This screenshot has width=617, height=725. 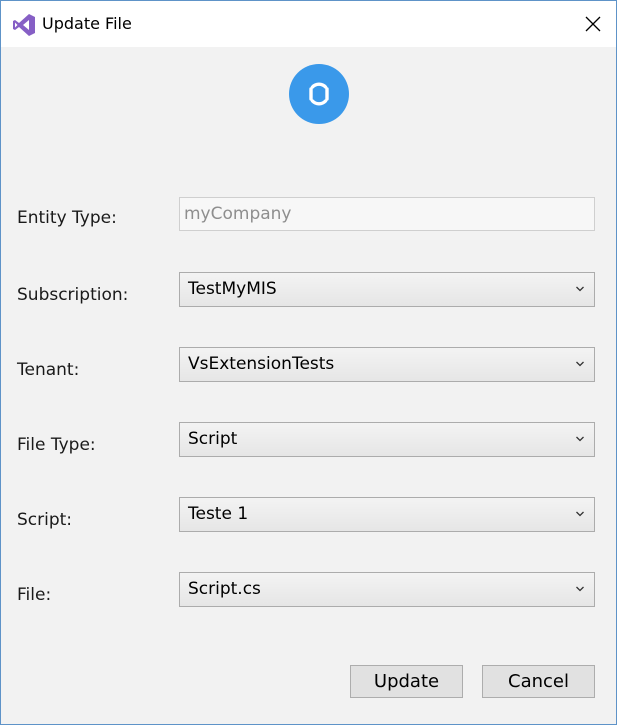 I want to click on close-button, so click(x=593, y=24).